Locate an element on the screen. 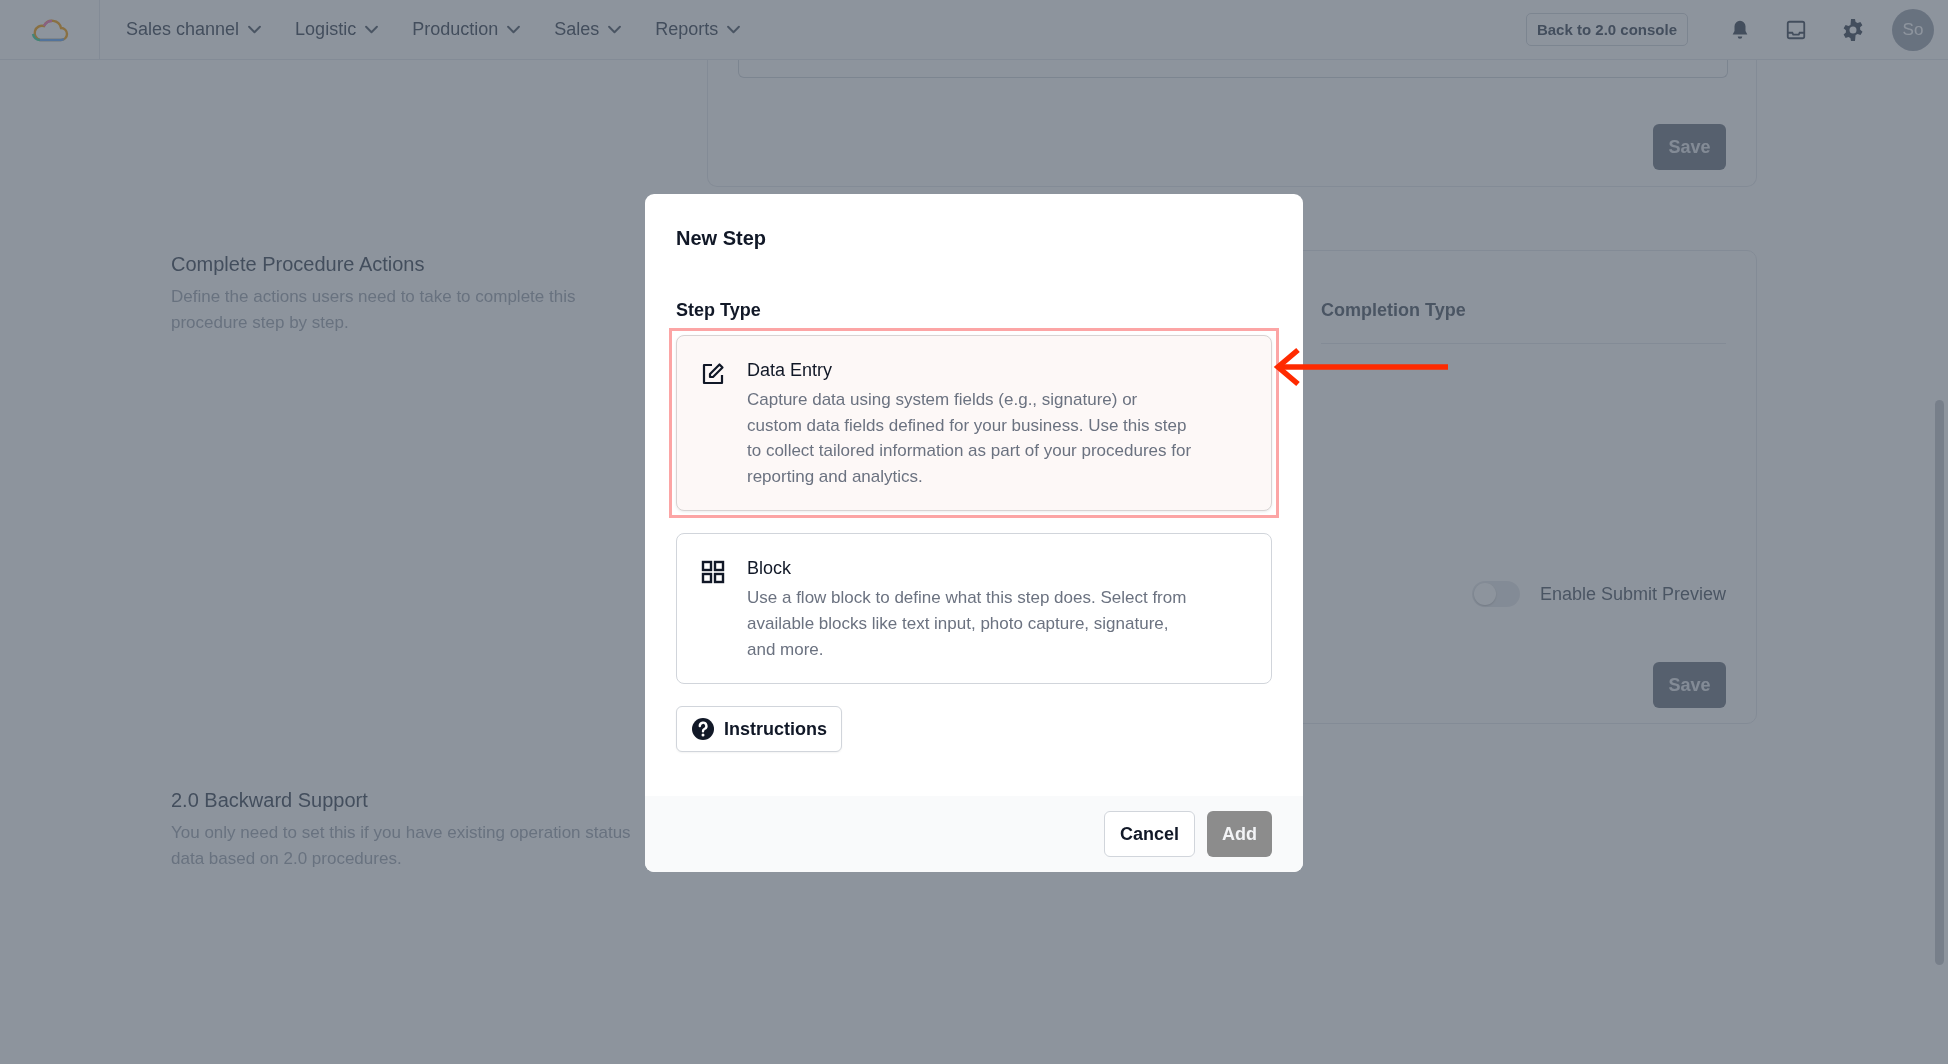 The image size is (1948, 1064). nav-menu: Sales is located at coordinates (588, 29).